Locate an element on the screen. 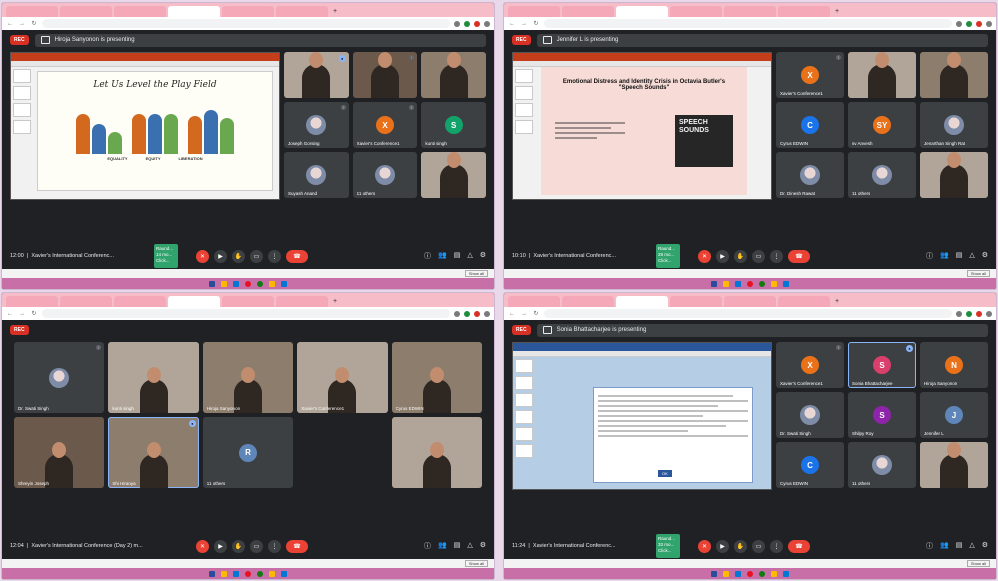 Image resolution: width=998 pixels, height=581 pixels. participant-tile is located at coordinates (882, 75).